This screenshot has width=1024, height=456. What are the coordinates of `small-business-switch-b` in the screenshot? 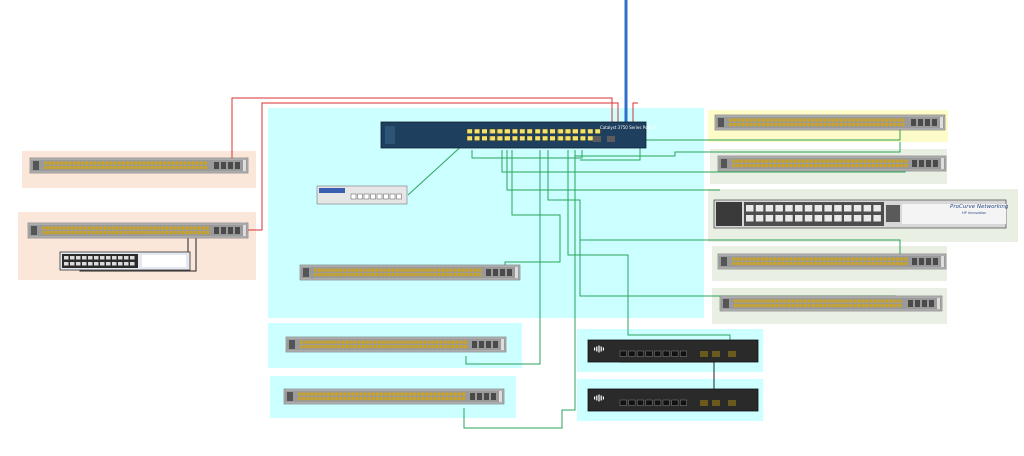 It's located at (673, 400).